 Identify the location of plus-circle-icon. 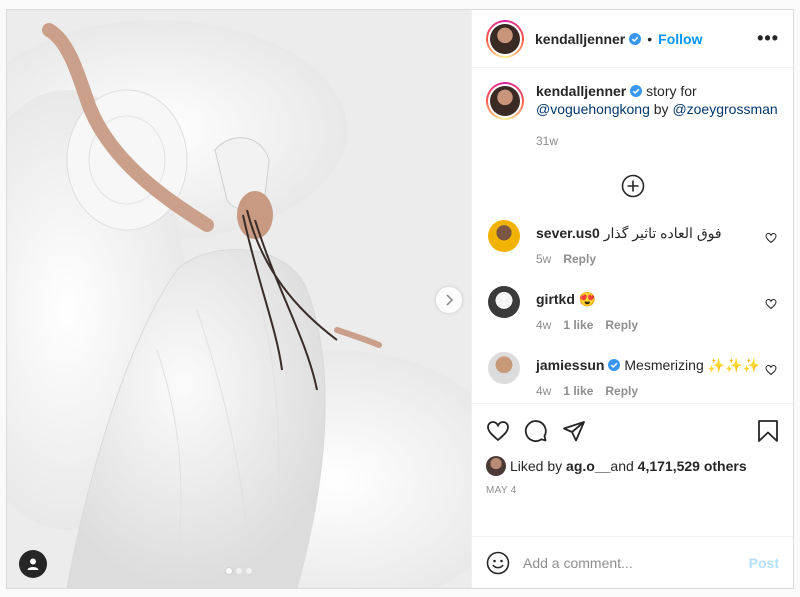
(632, 186).